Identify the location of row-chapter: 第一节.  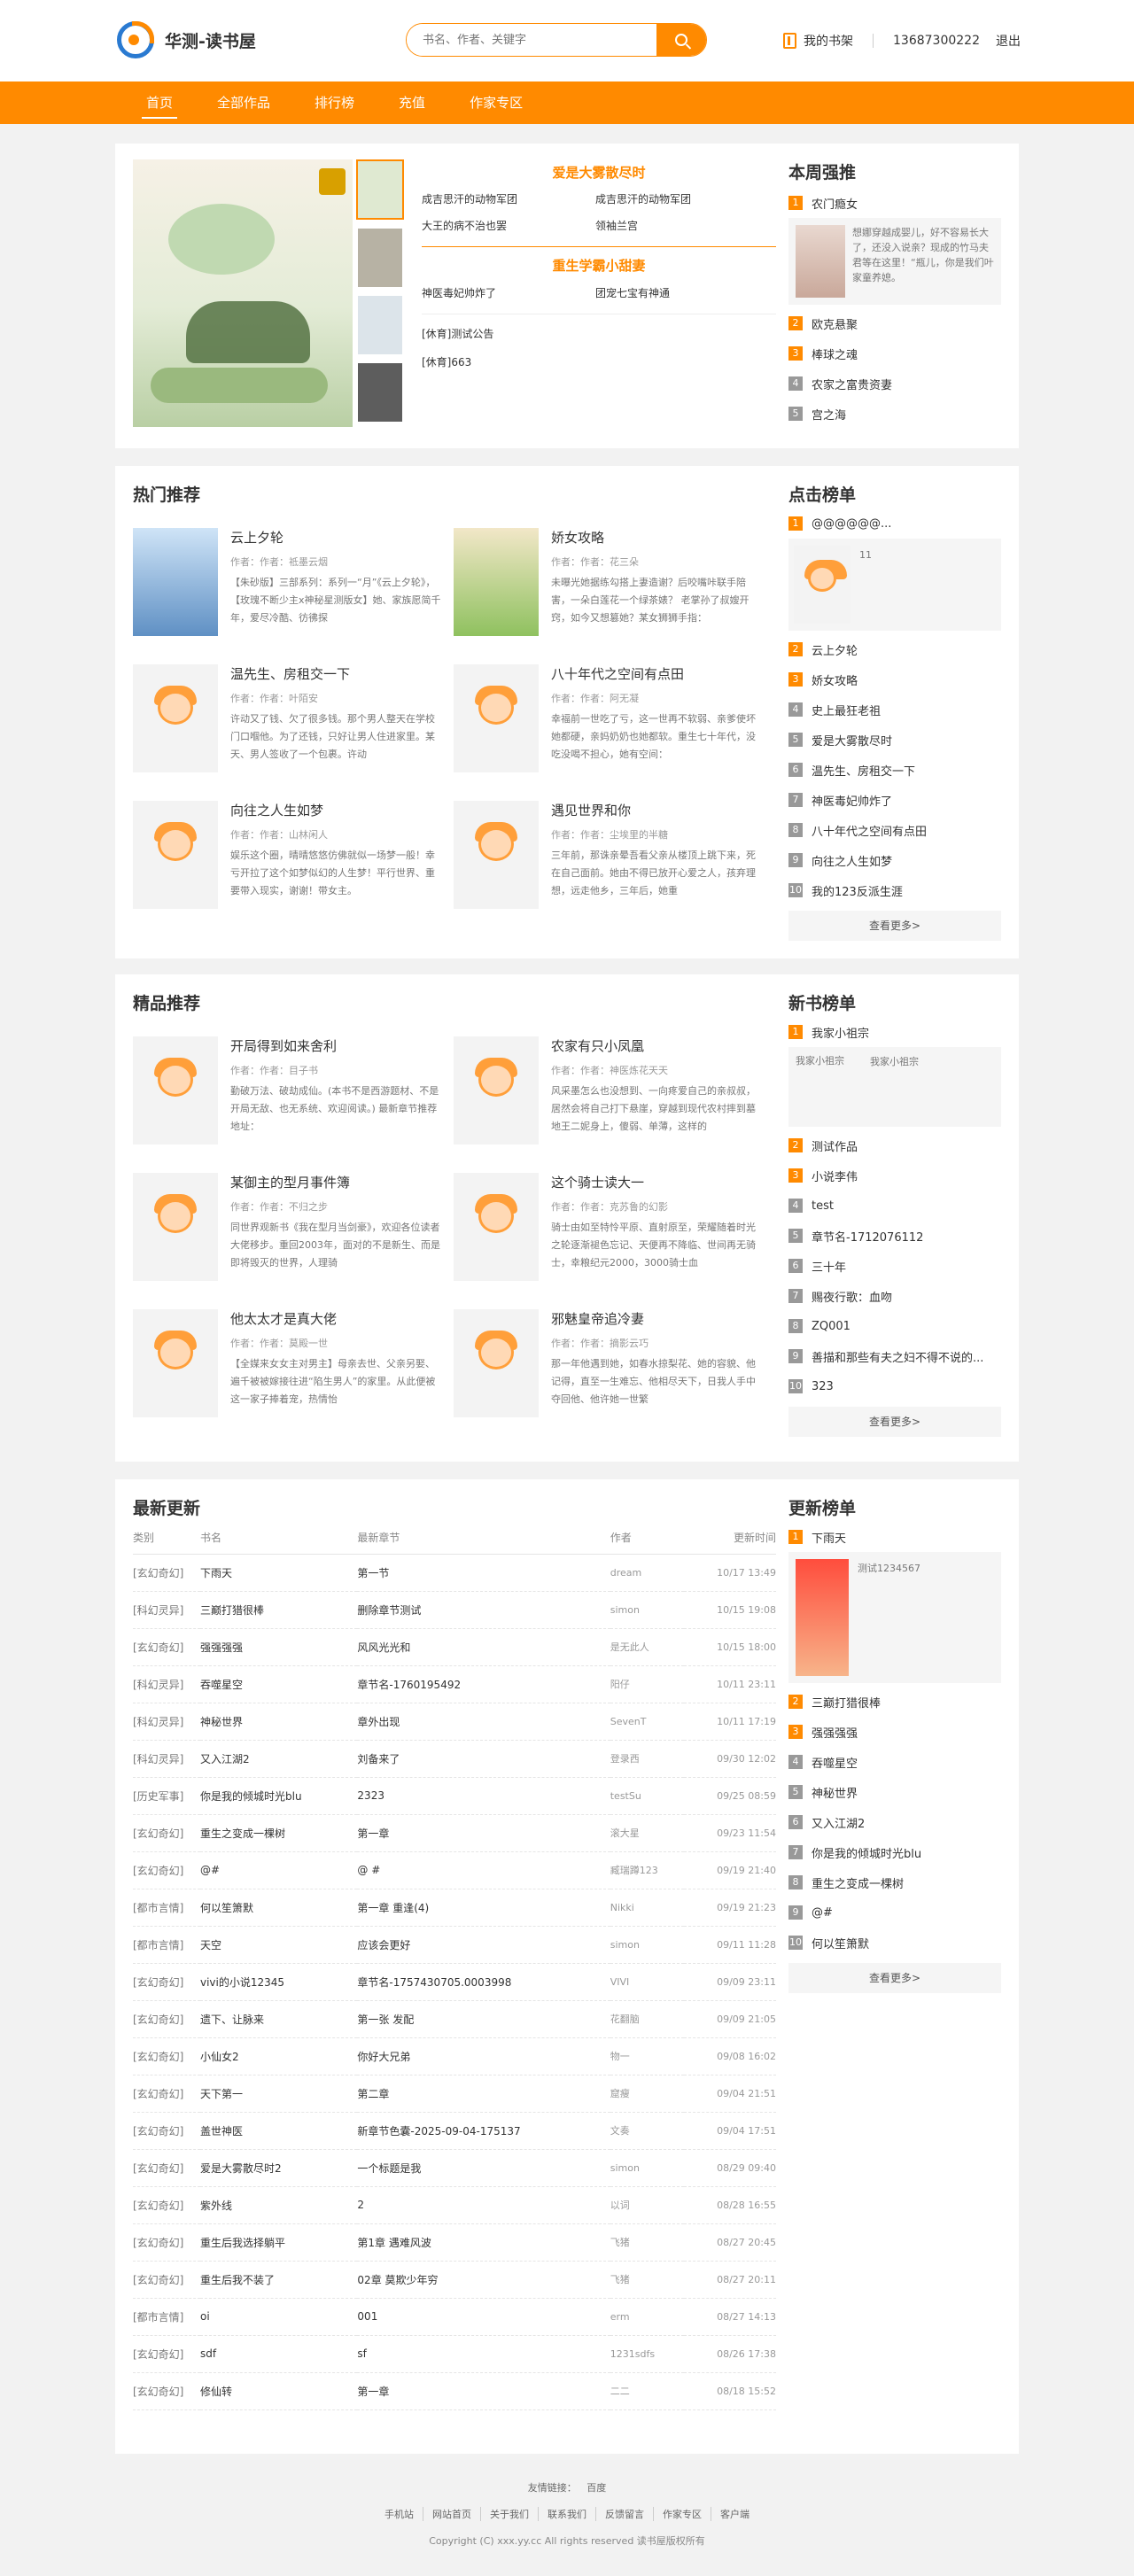
(483, 1573).